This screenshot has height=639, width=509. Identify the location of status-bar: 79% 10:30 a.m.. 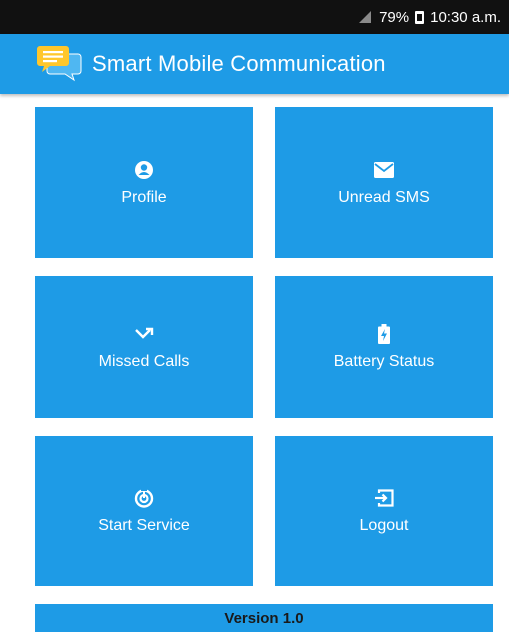
(254, 17).